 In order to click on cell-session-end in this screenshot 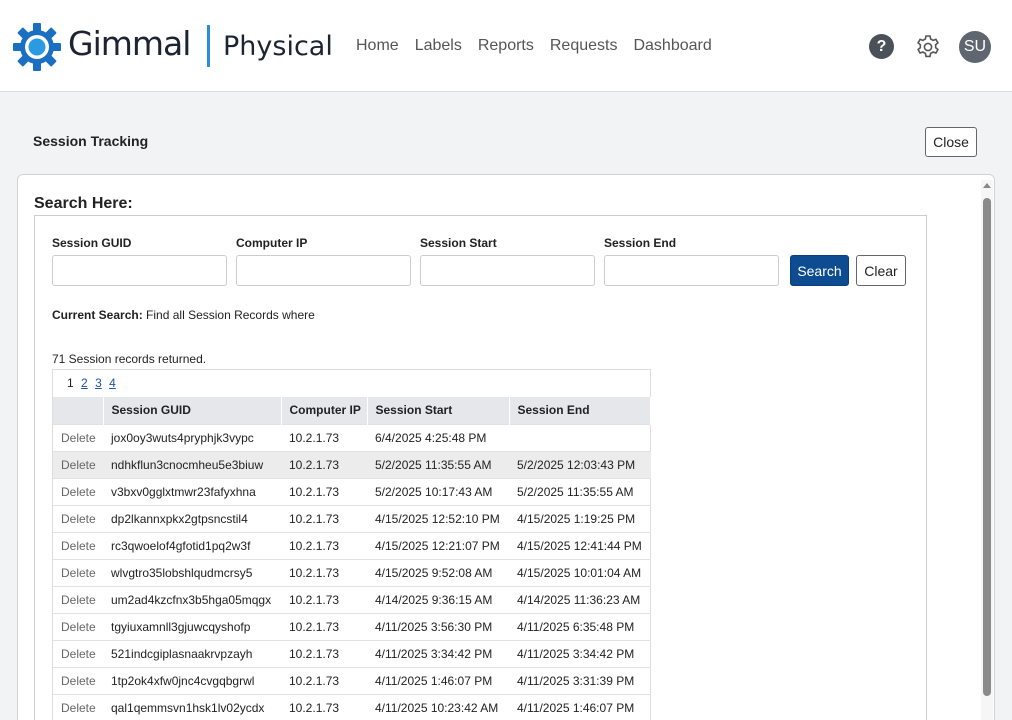, I will do `click(580, 437)`.